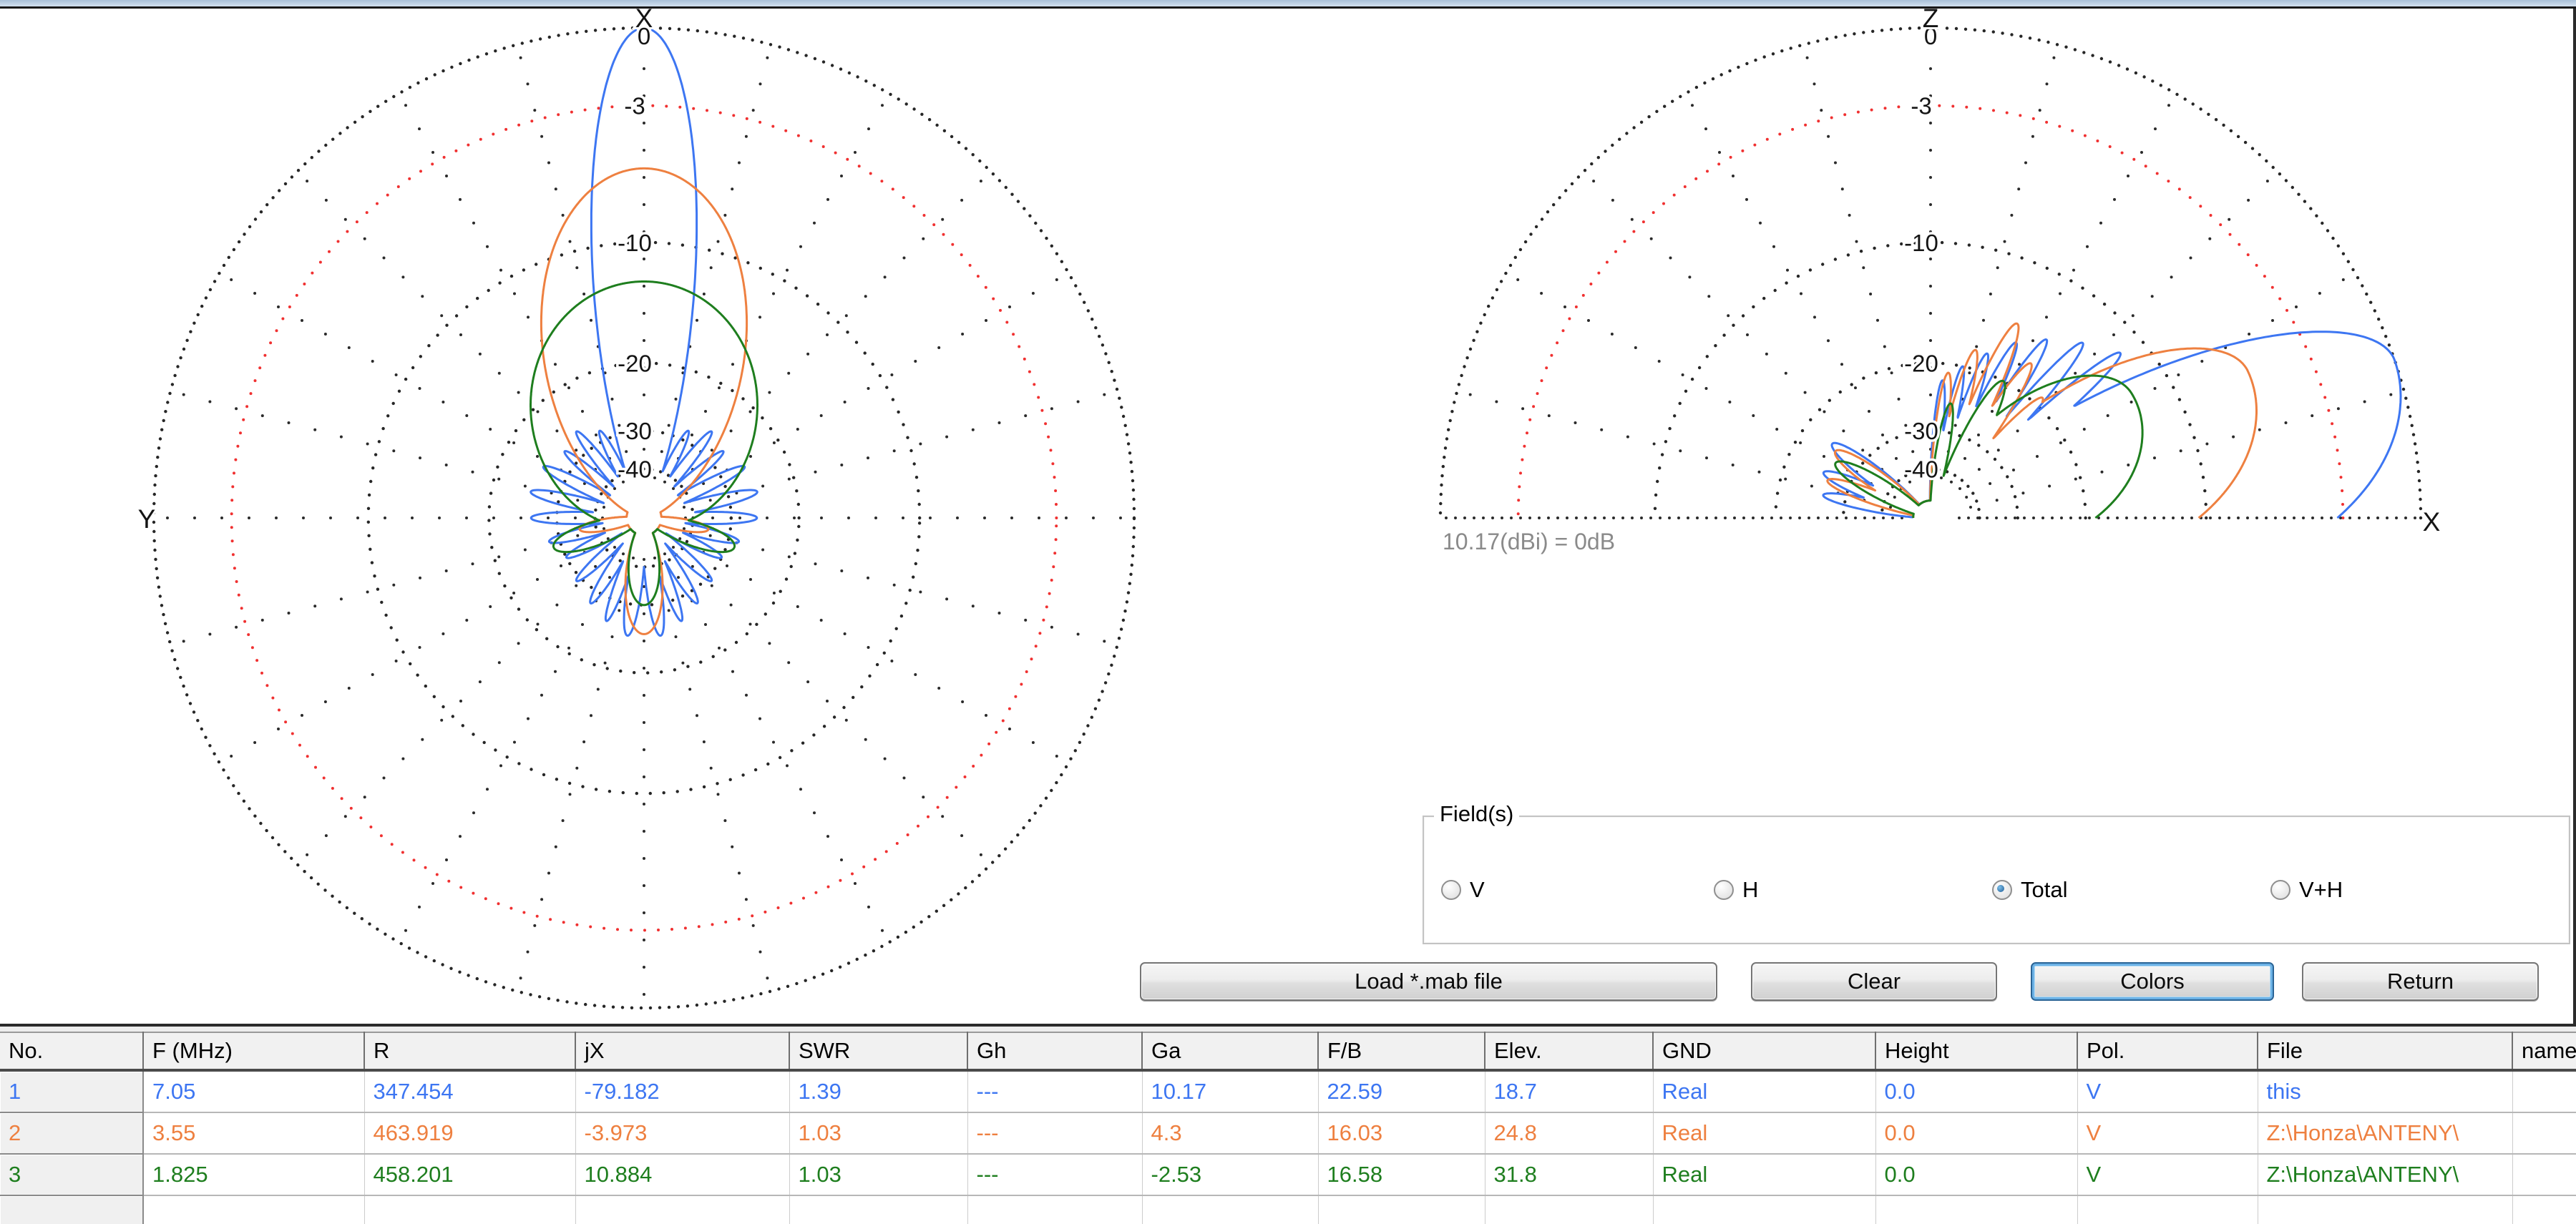  Describe the element at coordinates (2321, 889) in the screenshot. I see `radio-label-v-h: V+H` at that location.